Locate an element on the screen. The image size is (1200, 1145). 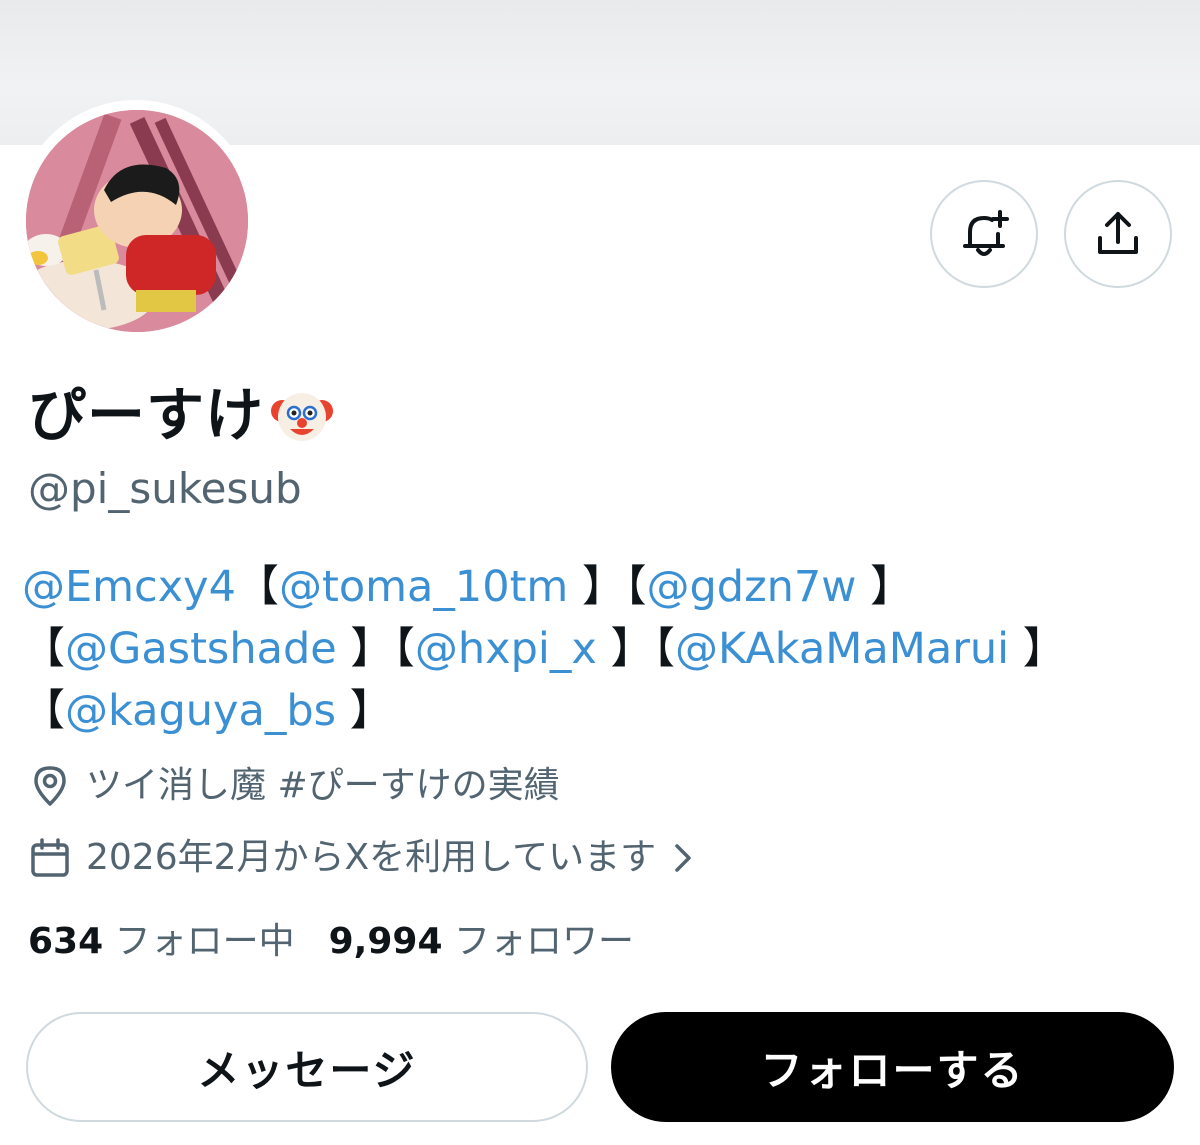
followers-count: 9,994 is located at coordinates (385, 941).